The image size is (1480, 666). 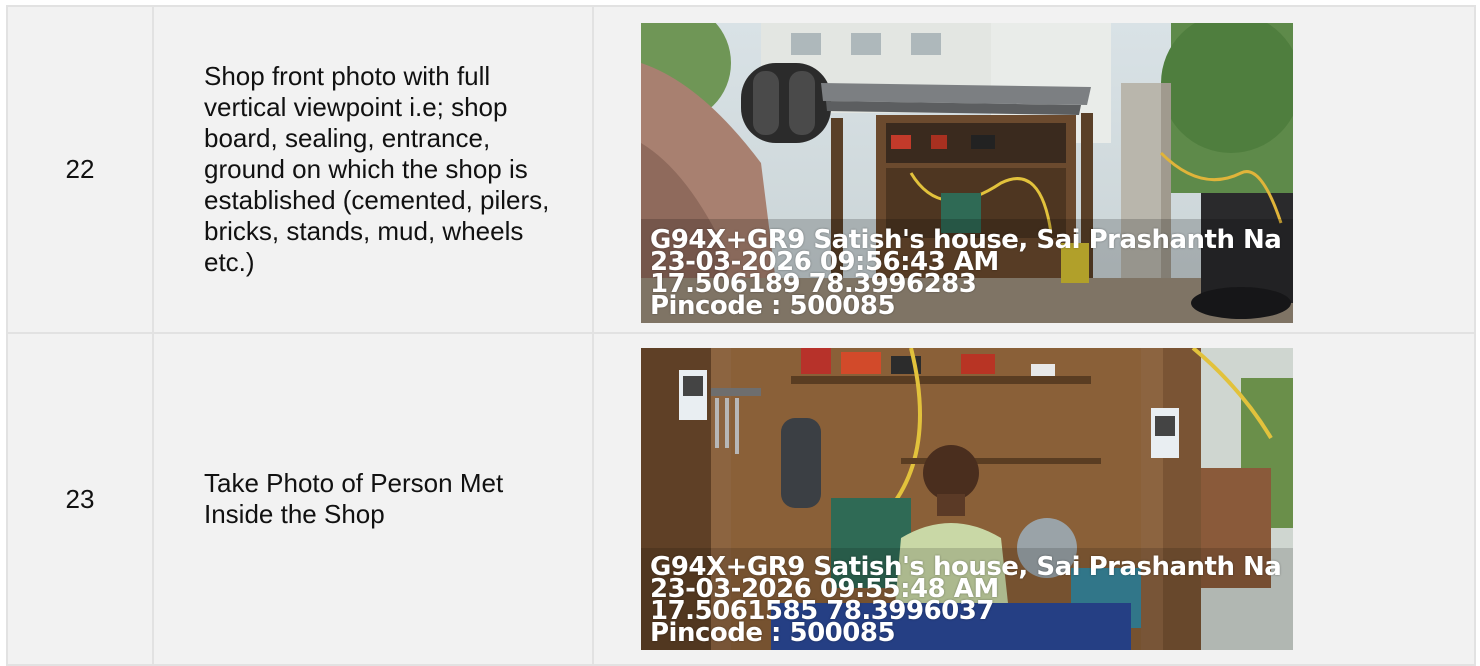 What do you see at coordinates (80, 499) in the screenshot?
I see `row-number: 23` at bounding box center [80, 499].